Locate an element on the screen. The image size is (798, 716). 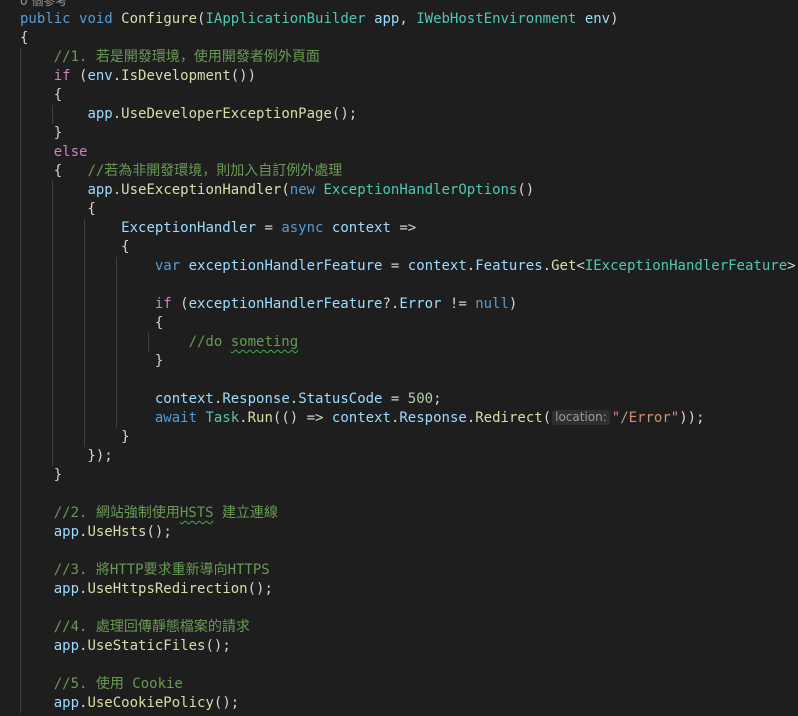
code-token: UseStaticFiles is located at coordinates (146, 646).